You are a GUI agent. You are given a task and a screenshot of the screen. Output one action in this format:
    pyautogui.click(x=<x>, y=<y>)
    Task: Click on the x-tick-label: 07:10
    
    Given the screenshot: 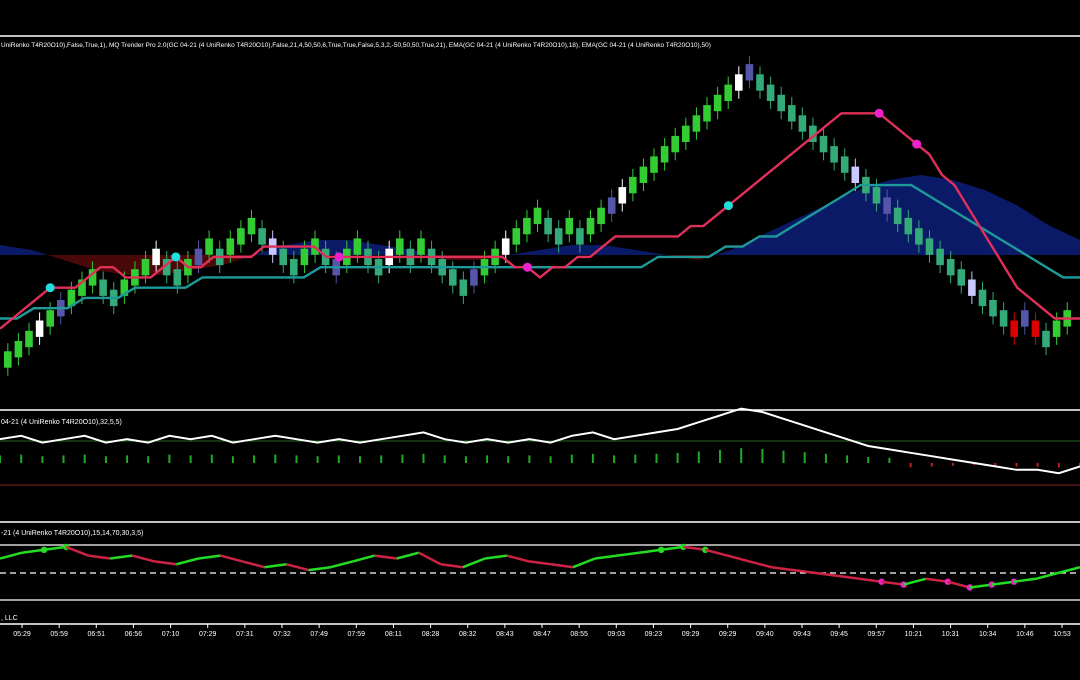 What is the action you would take?
    pyautogui.click(x=171, y=634)
    